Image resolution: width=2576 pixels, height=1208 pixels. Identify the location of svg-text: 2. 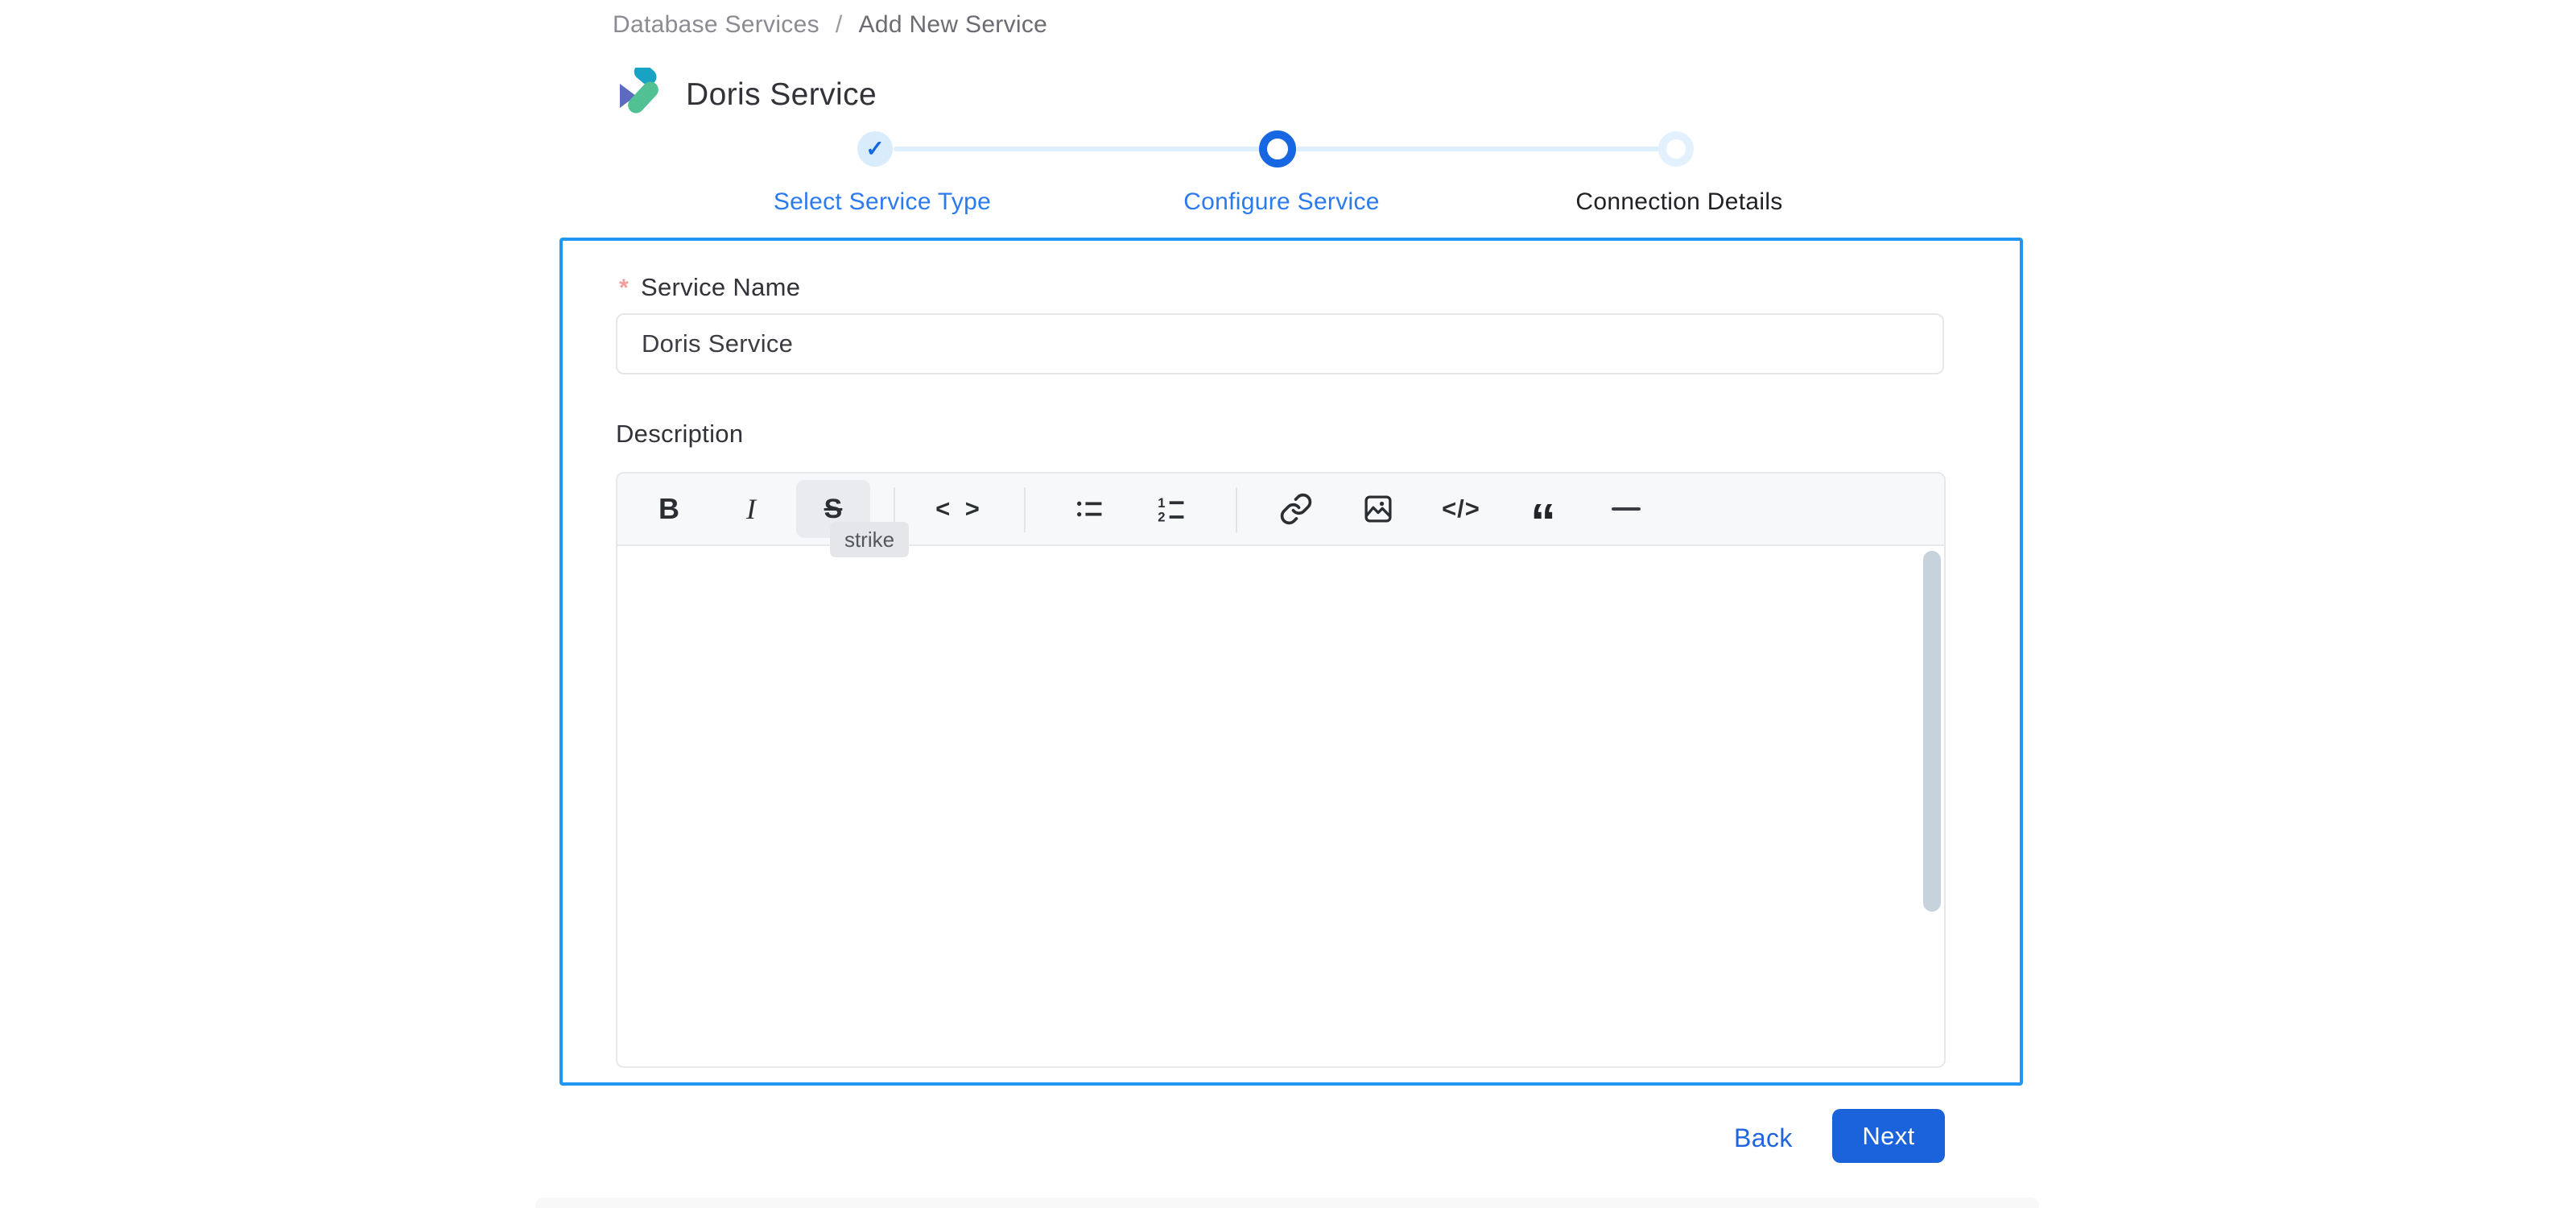
(1161, 517).